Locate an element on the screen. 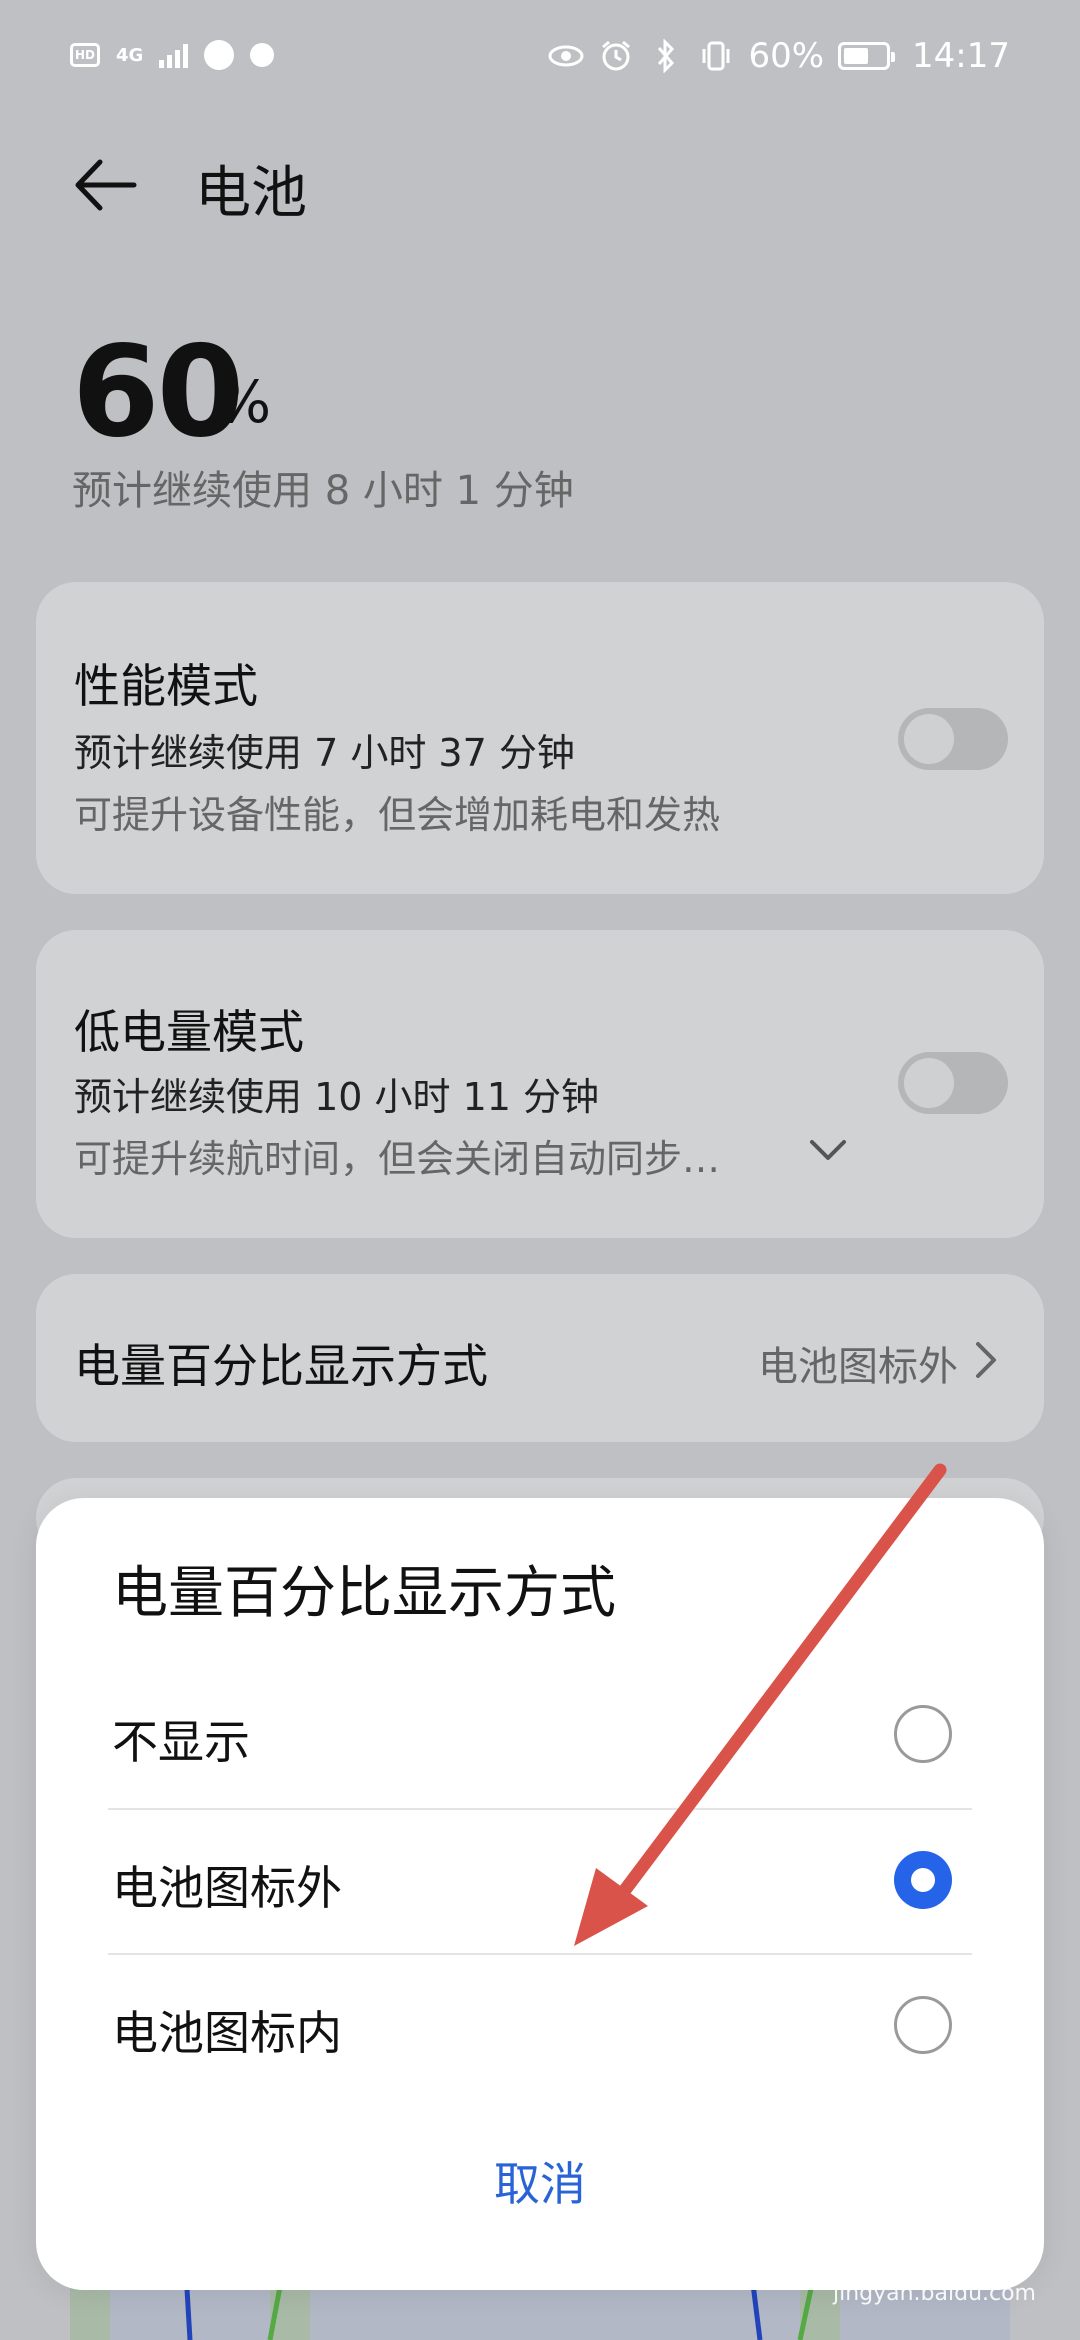 Image resolution: width=1080 pixels, height=2340 pixels. record-icon is located at coordinates (262, 55).